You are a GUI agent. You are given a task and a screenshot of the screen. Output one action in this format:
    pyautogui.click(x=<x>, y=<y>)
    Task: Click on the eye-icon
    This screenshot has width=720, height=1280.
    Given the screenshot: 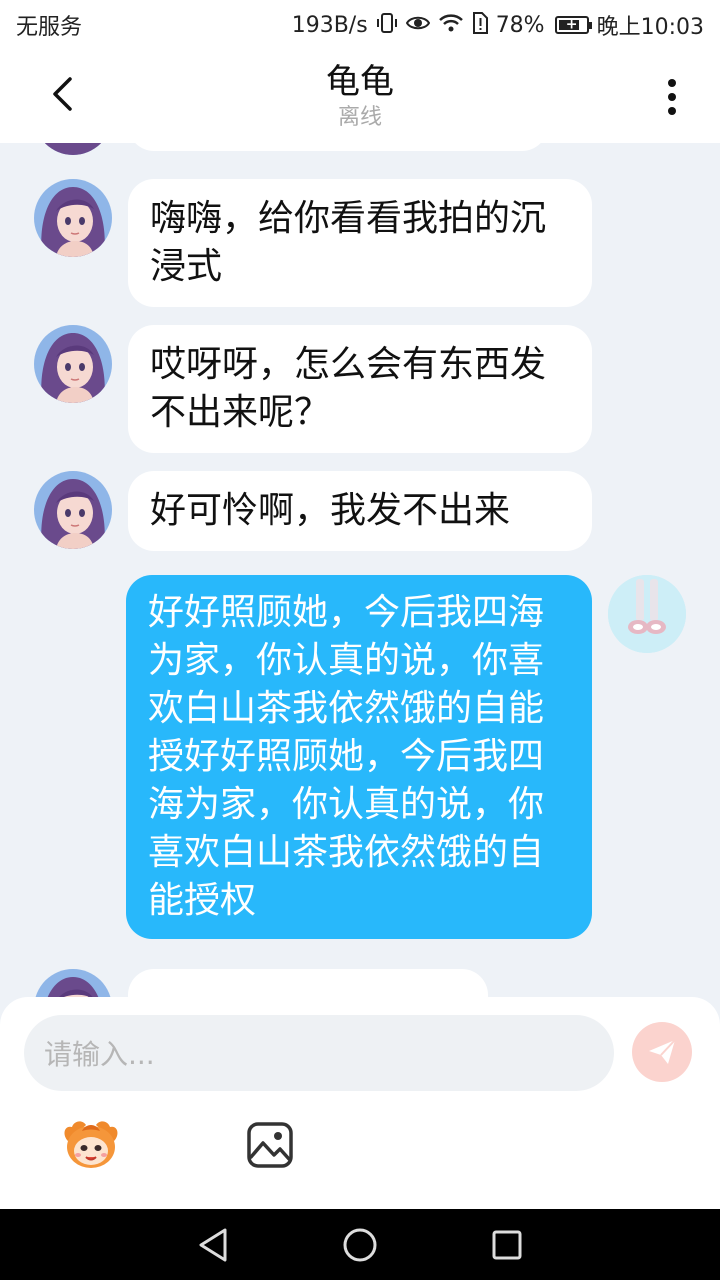 What is the action you would take?
    pyautogui.click(x=417, y=25)
    